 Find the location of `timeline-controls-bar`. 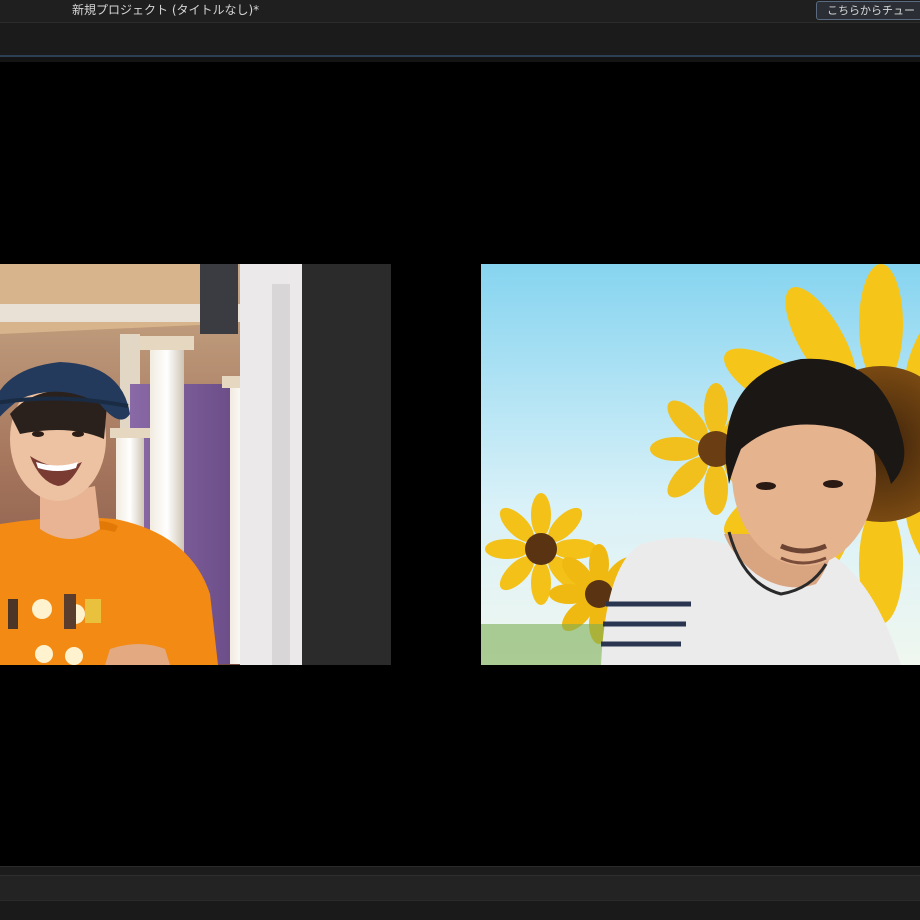

timeline-controls-bar is located at coordinates (460, 887).